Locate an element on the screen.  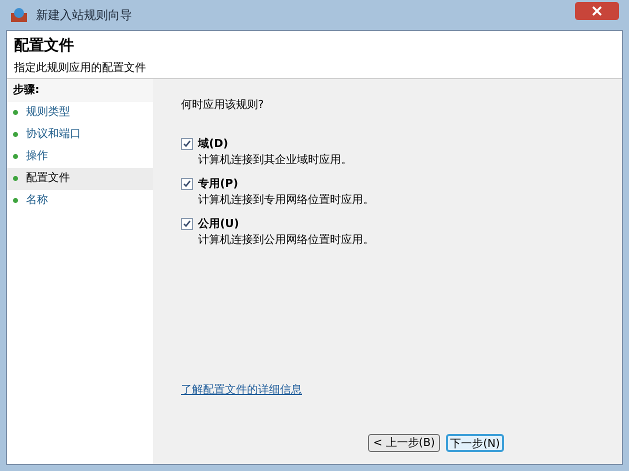
option-label: 域(D) is located at coordinates (213, 144).